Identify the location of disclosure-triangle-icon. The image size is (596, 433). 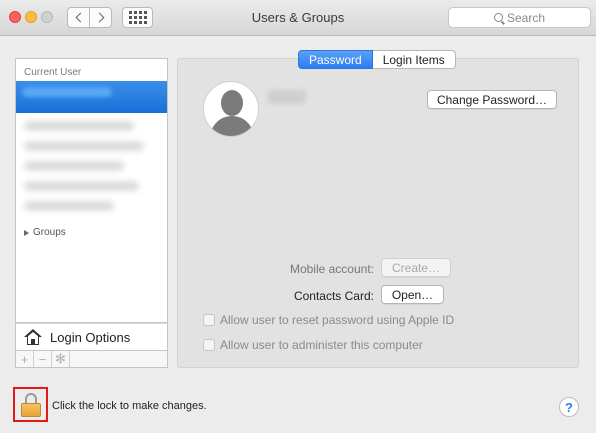
(26, 232).